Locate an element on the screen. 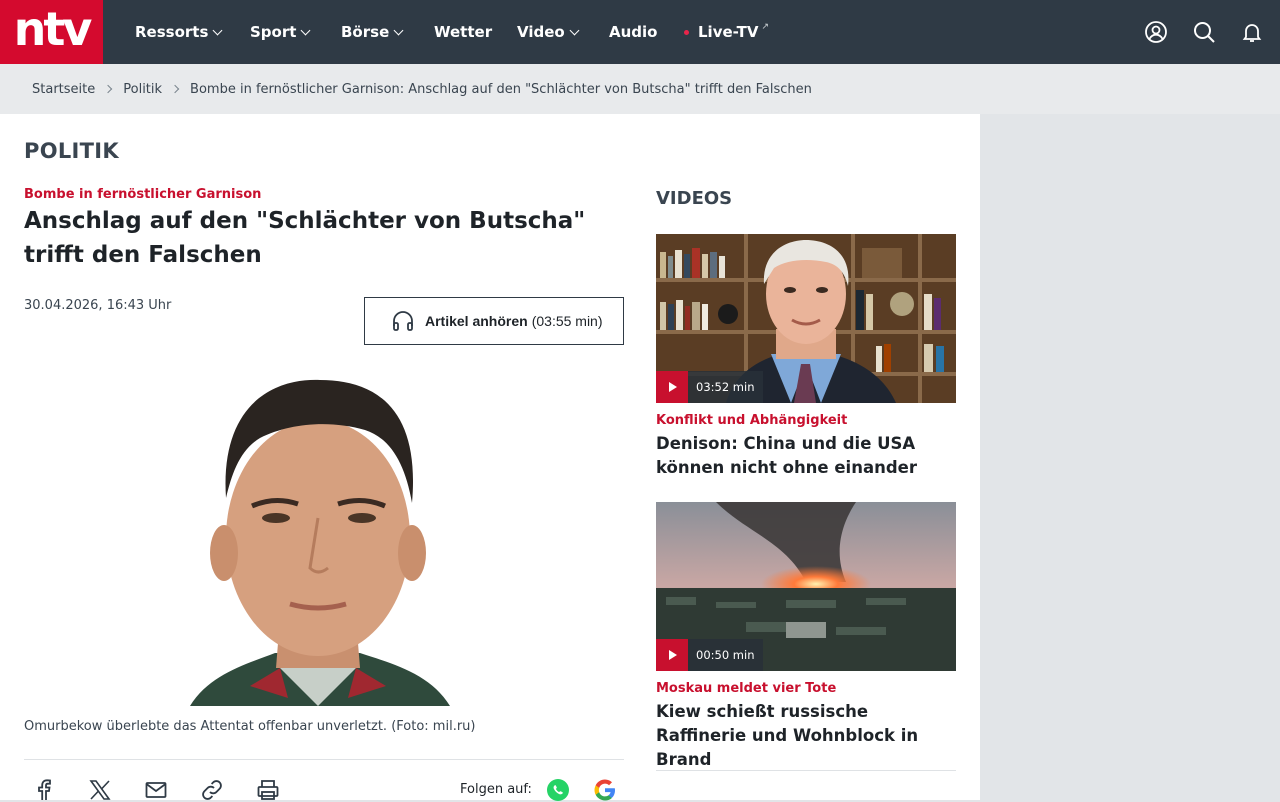  video-kicker: Moskau meldet vier Tote is located at coordinates (746, 688).